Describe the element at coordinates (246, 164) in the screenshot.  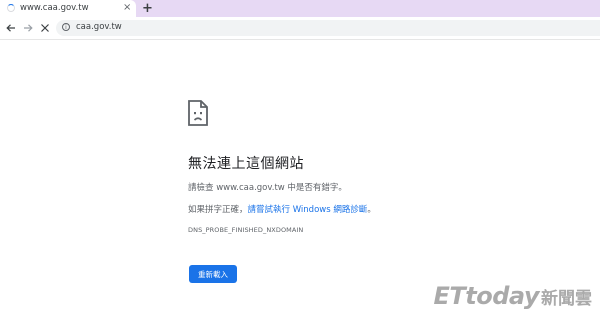
I see `error-title: 無法連上這個網站` at that location.